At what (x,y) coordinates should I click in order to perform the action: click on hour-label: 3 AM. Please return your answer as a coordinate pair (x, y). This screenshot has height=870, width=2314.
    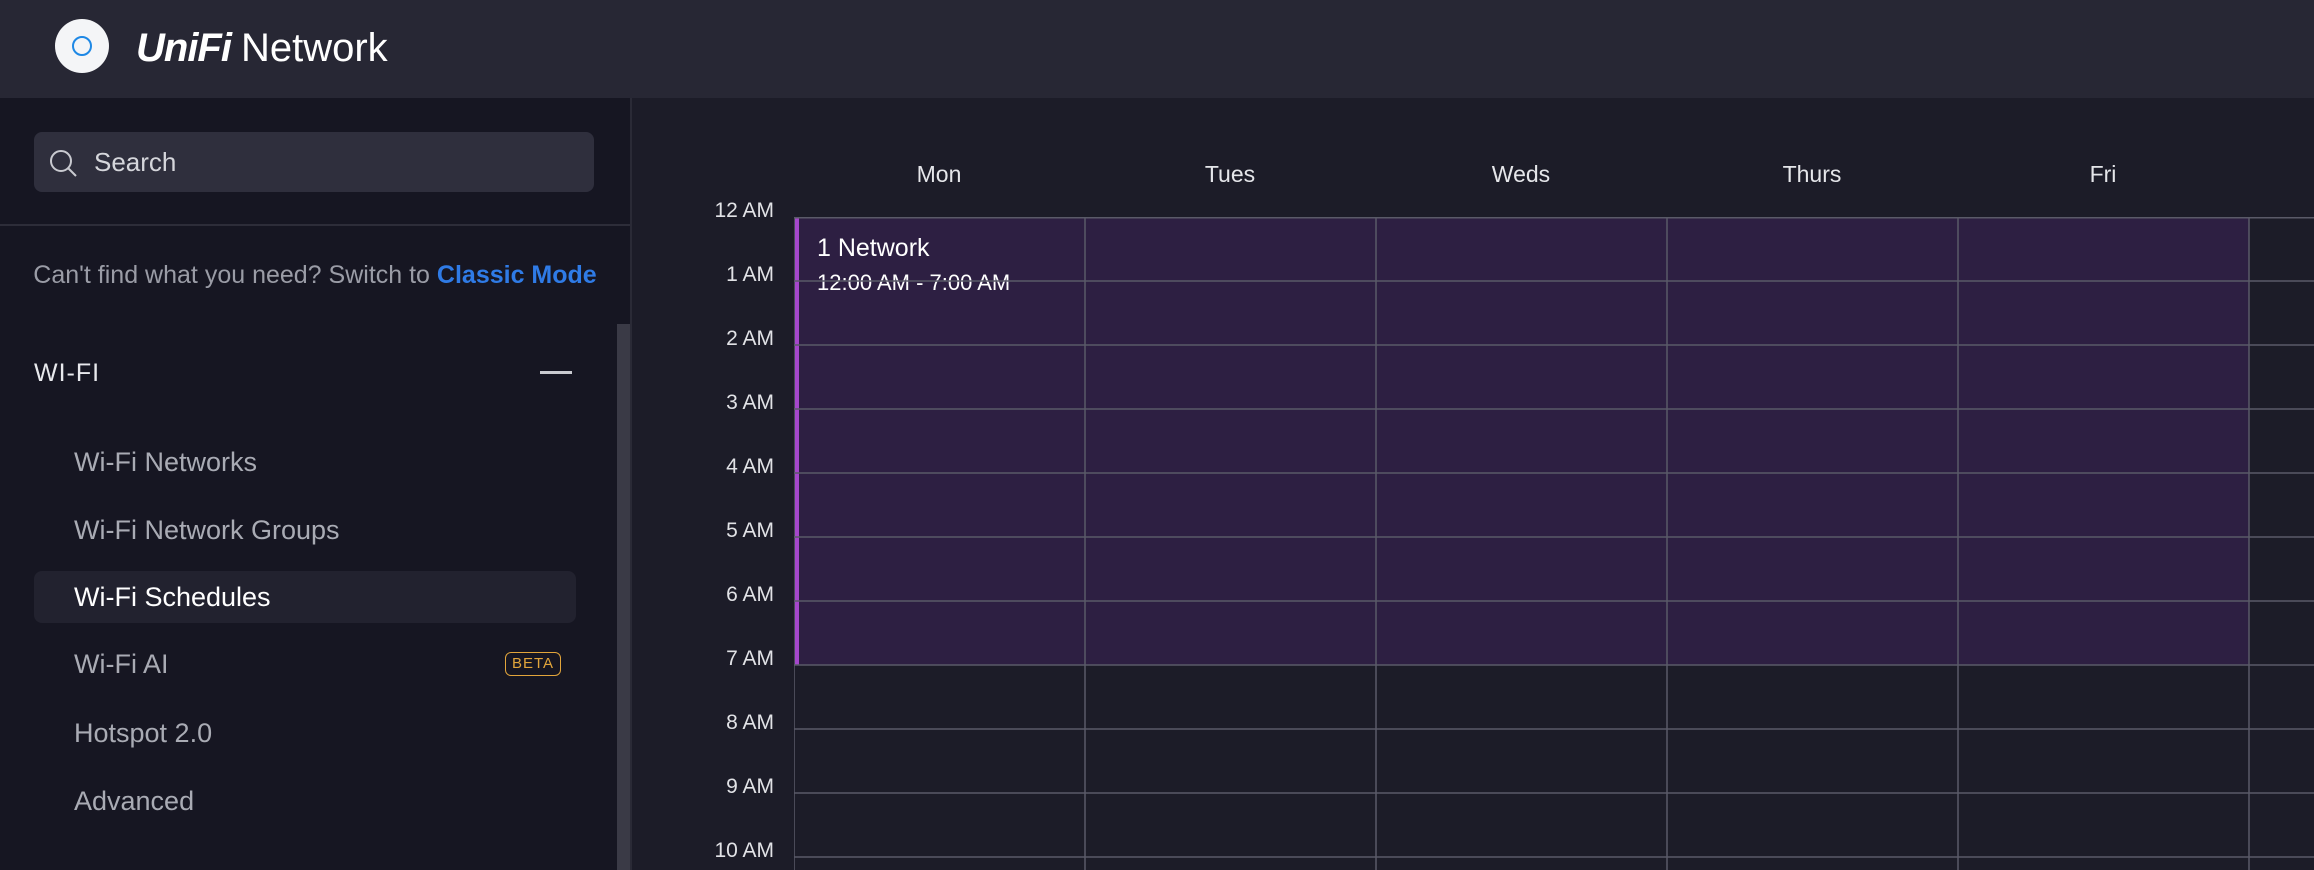
    Looking at the image, I should click on (750, 402).